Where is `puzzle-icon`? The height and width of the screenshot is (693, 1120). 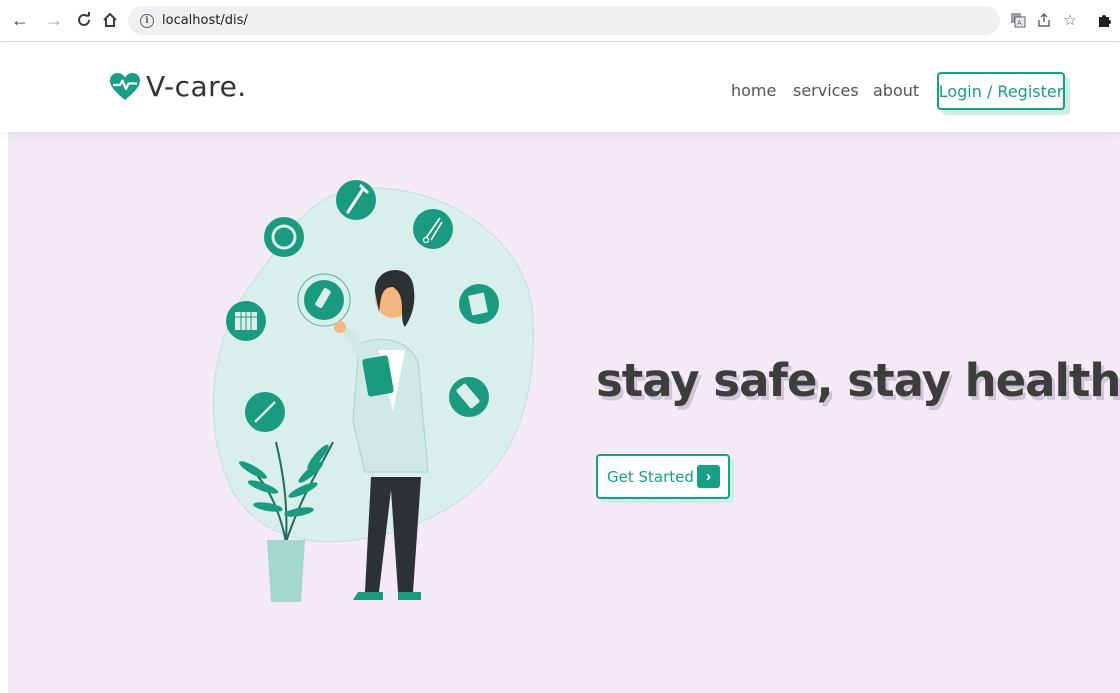
puzzle-icon is located at coordinates (1104, 20).